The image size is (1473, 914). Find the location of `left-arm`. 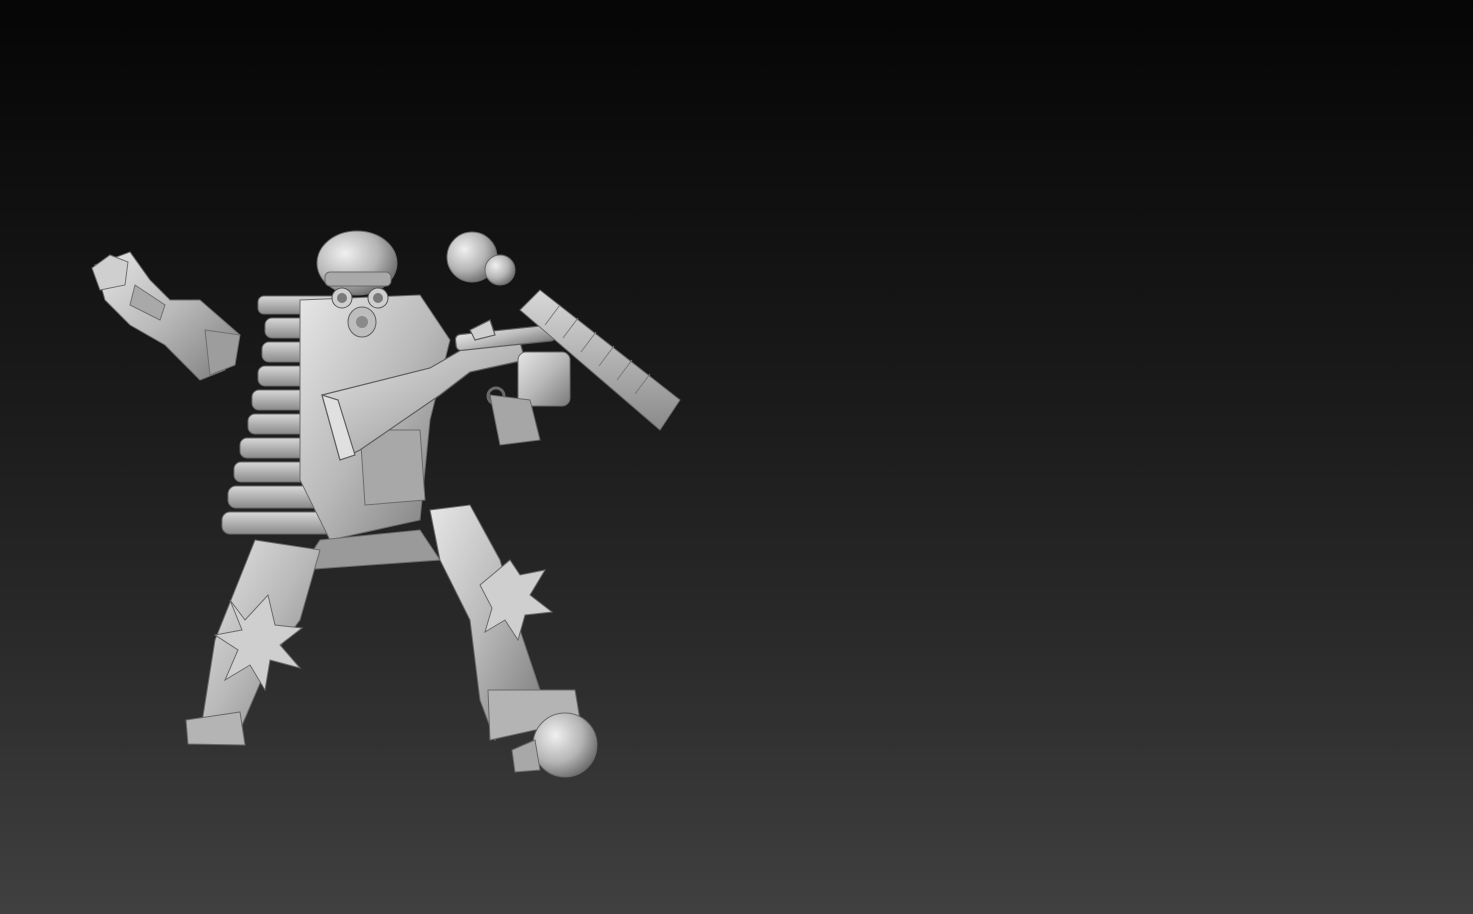

left-arm is located at coordinates (166, 316).